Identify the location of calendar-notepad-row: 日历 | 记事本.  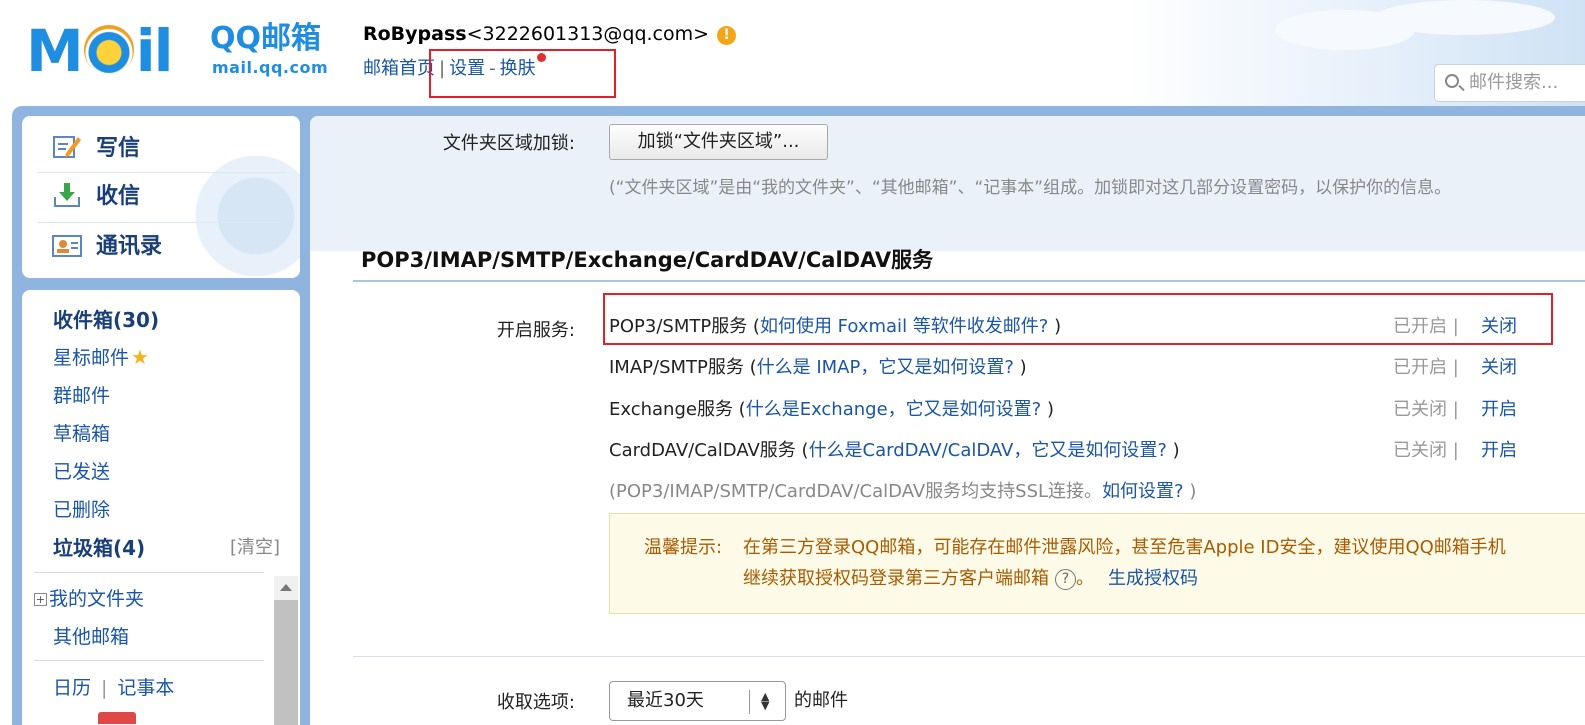
(113, 686).